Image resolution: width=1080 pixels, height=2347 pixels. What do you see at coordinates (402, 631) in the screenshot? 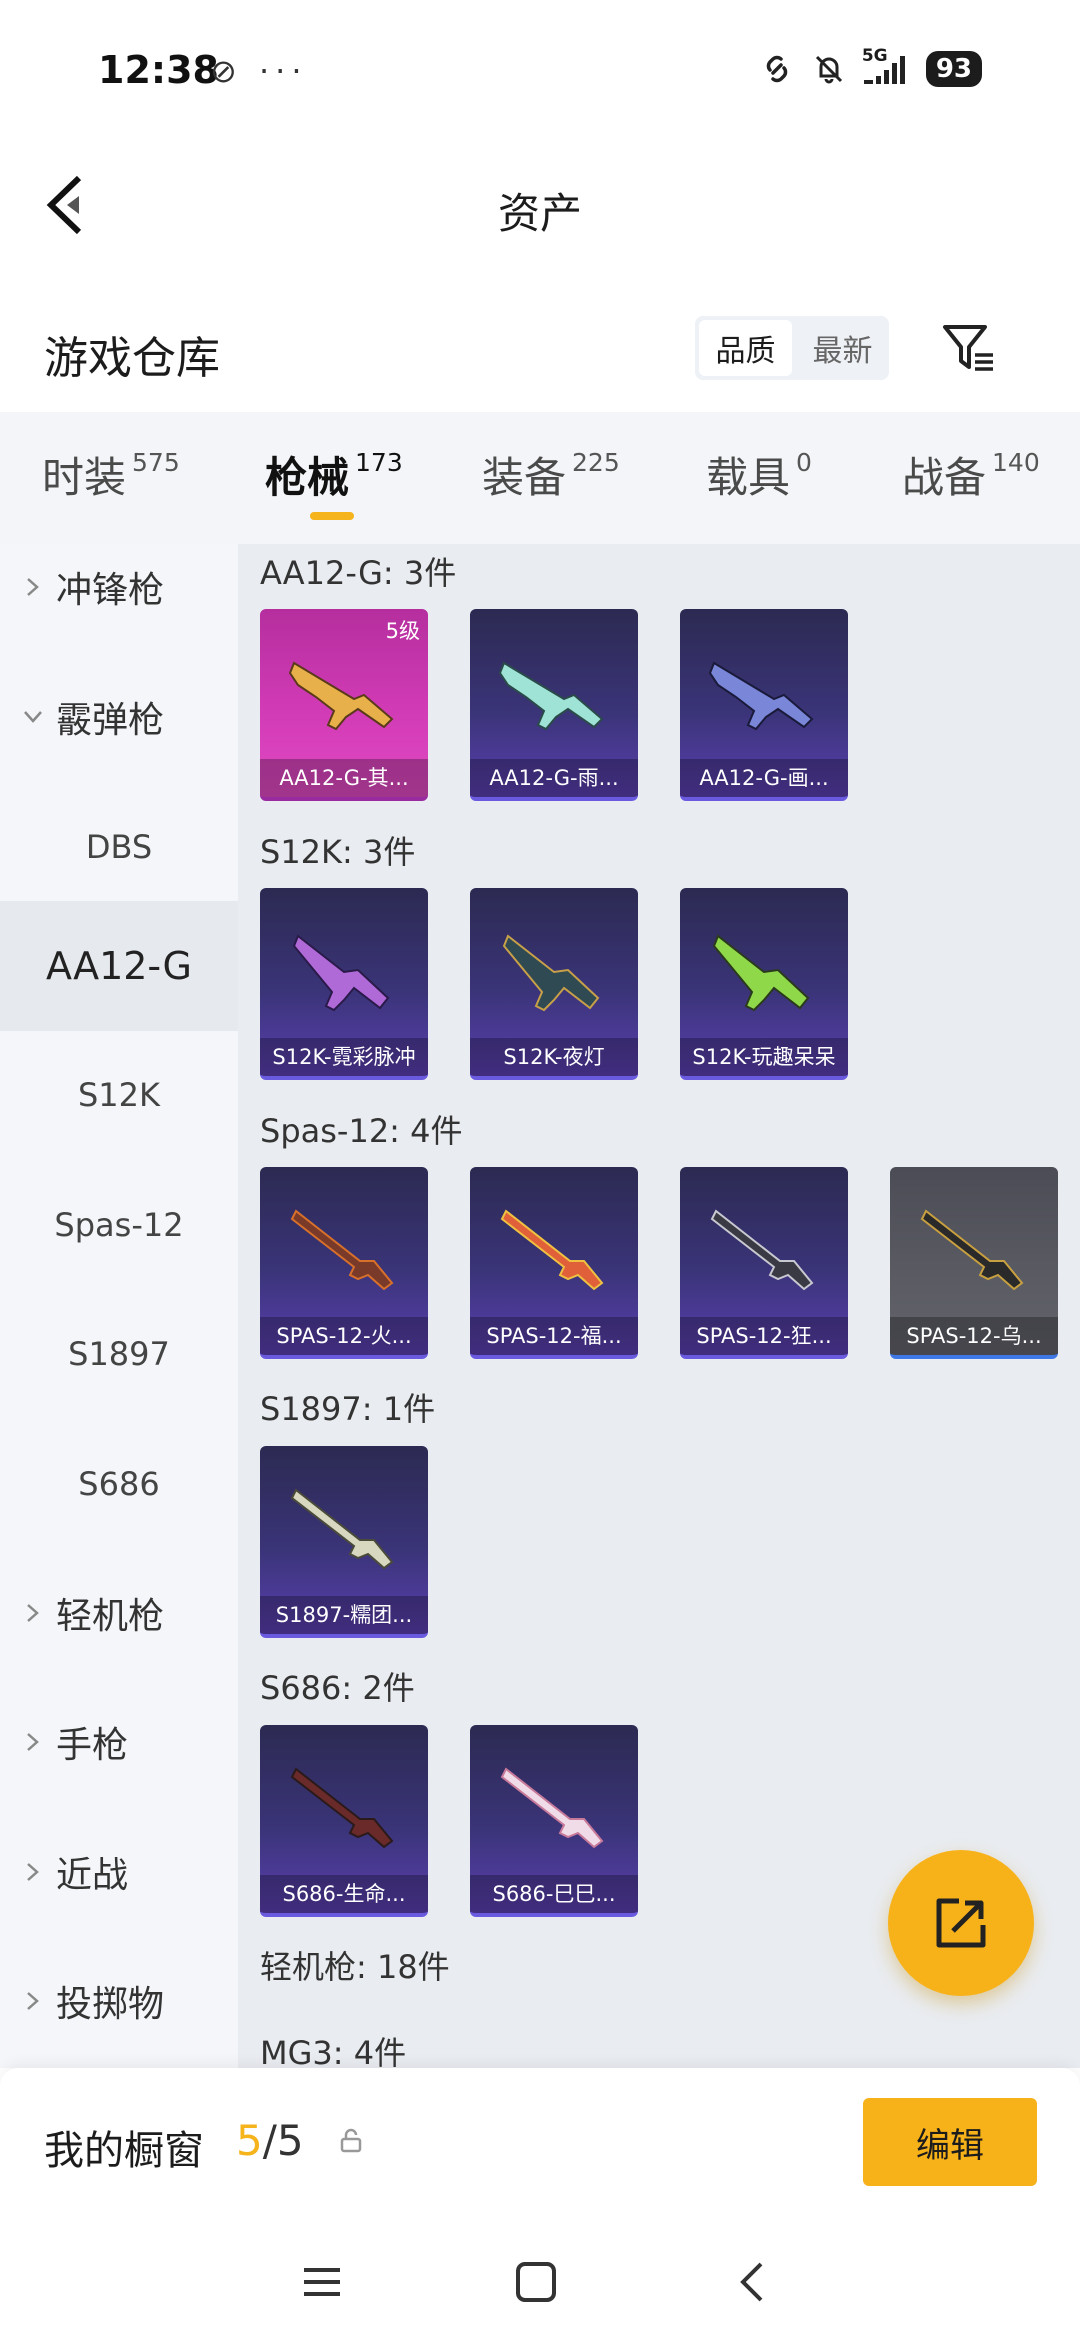
I see `level-badge: 5级` at bounding box center [402, 631].